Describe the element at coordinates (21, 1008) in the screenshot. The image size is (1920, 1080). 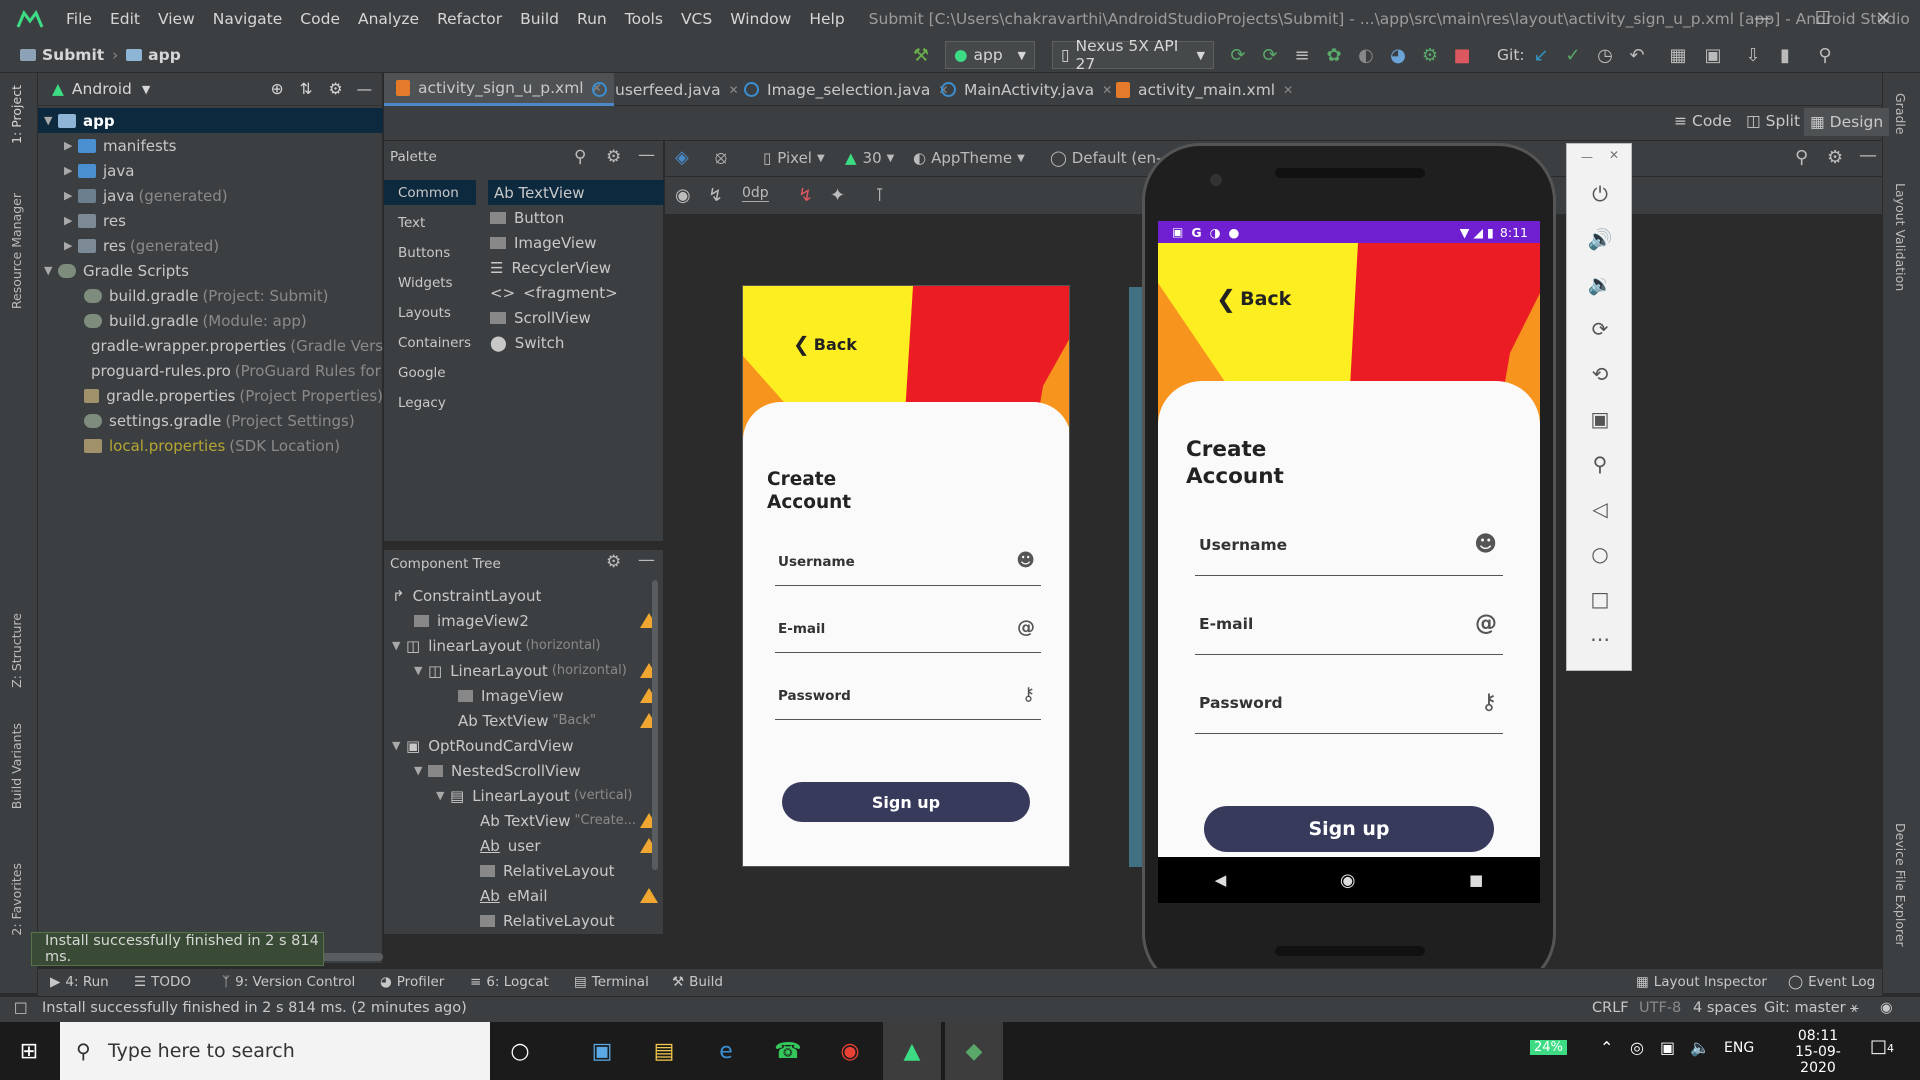
I see `toggle-tool-windows-icon: □` at that location.